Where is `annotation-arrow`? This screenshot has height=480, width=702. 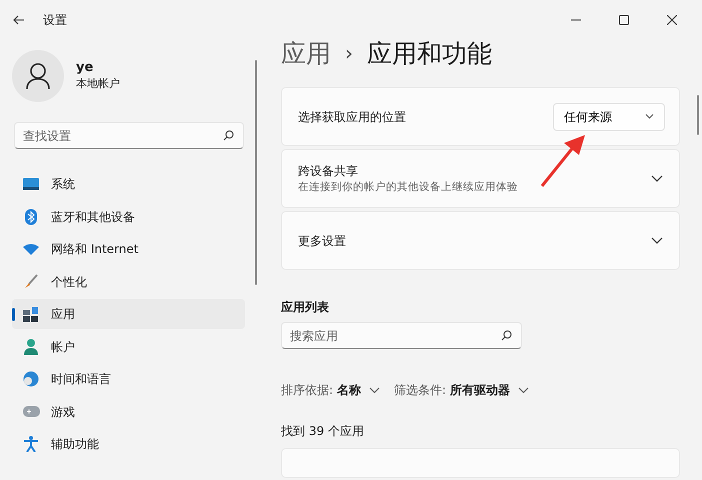
annotation-arrow is located at coordinates (563, 161).